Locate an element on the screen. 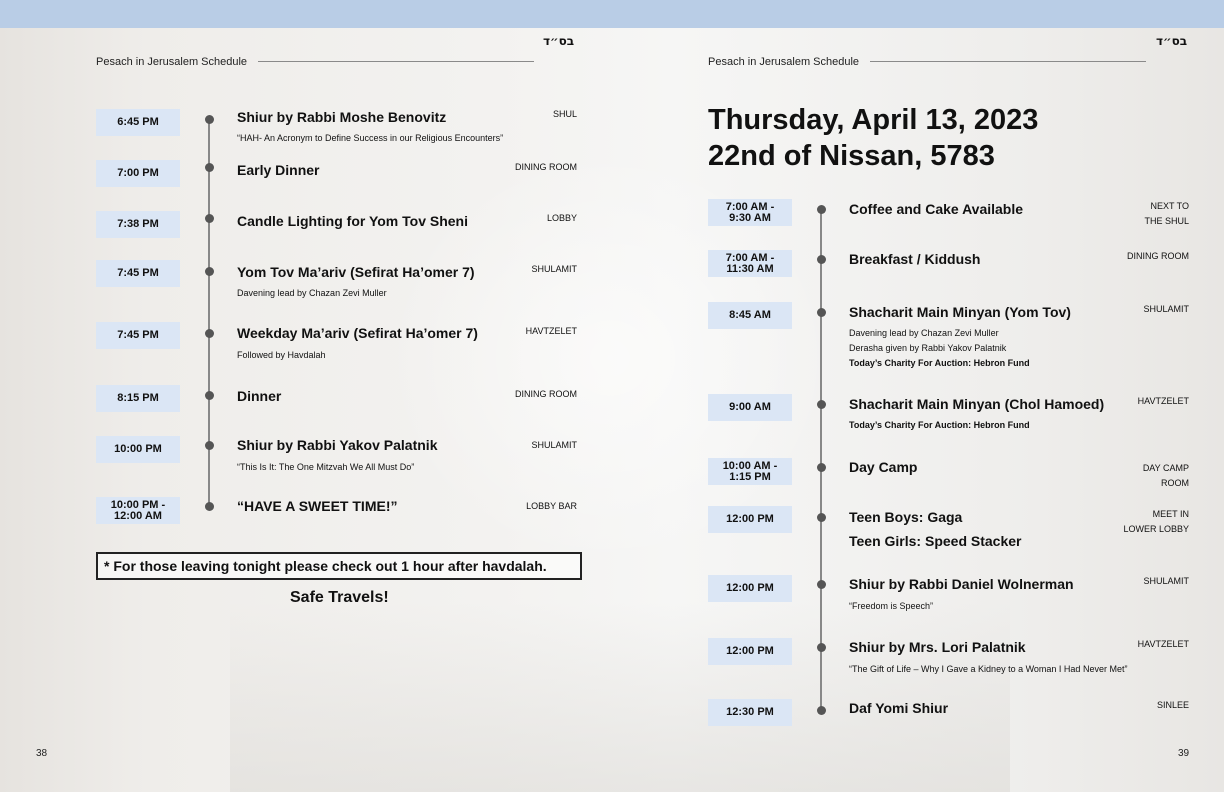 The width and height of the screenshot is (1224, 792). top-banner is located at coordinates (612, 14).